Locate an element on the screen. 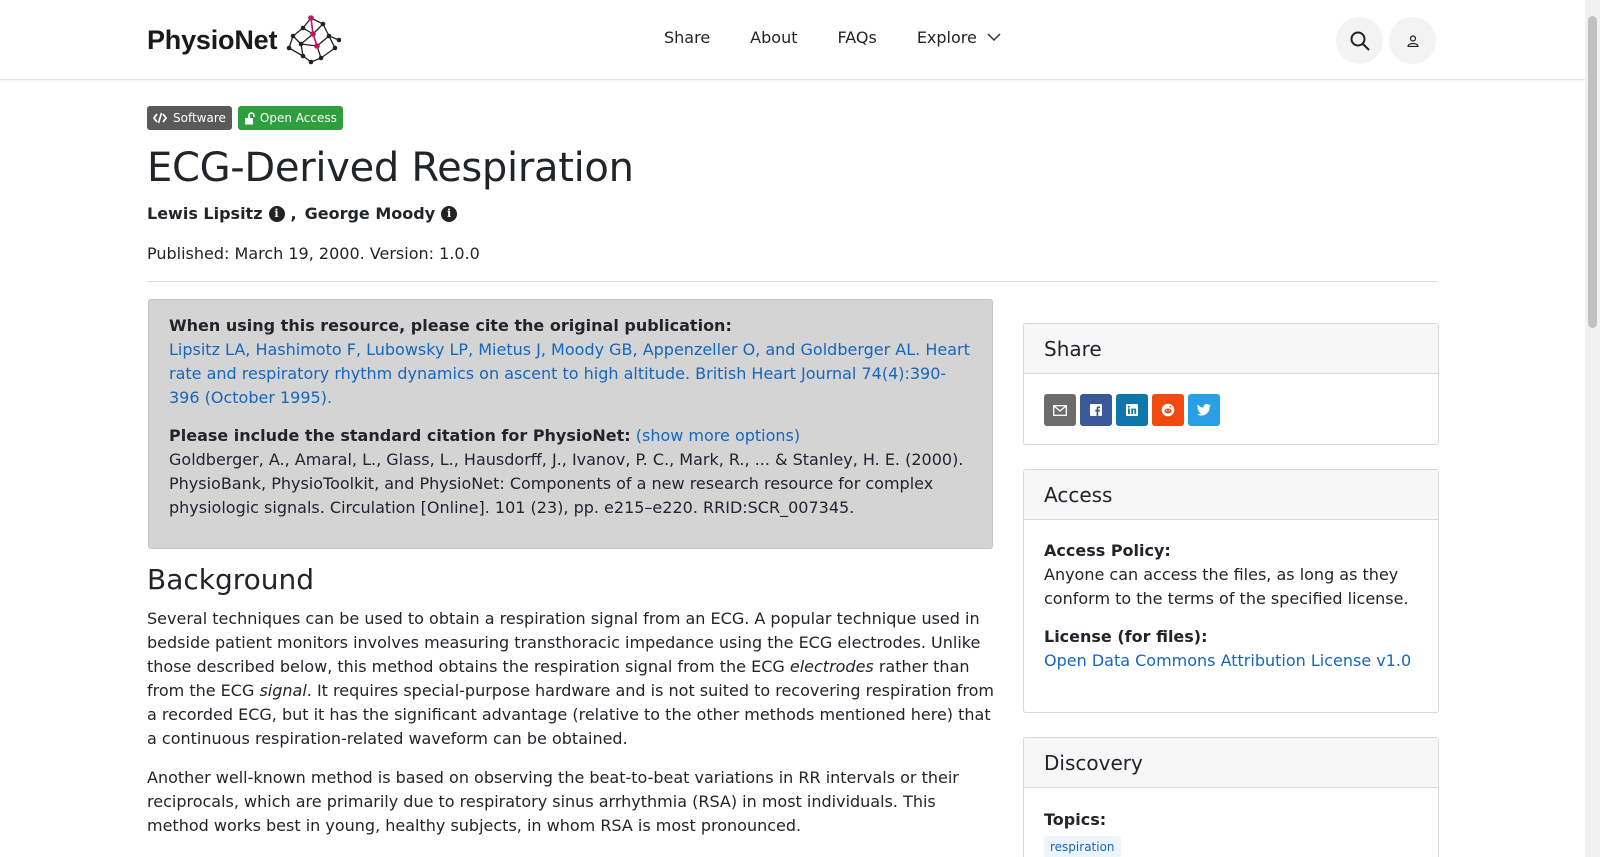  user-icon is located at coordinates (1412, 40).